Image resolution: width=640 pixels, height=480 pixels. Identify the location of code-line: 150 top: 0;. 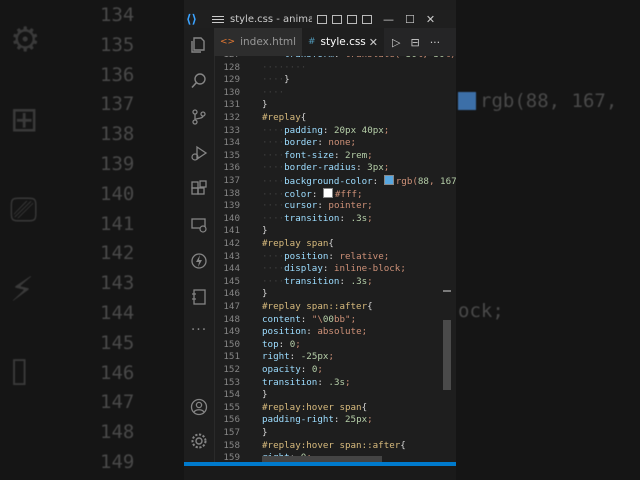
(335, 345).